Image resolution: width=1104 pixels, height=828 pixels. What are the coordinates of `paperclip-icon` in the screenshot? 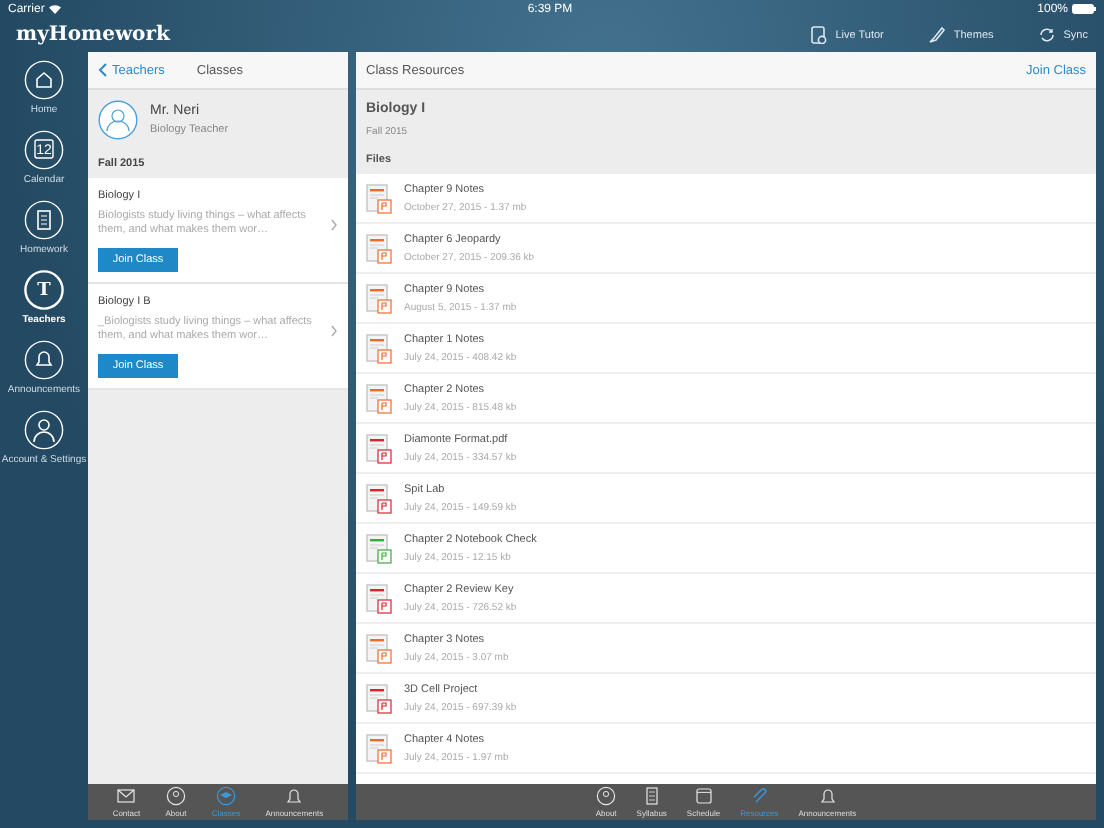 It's located at (759, 796).